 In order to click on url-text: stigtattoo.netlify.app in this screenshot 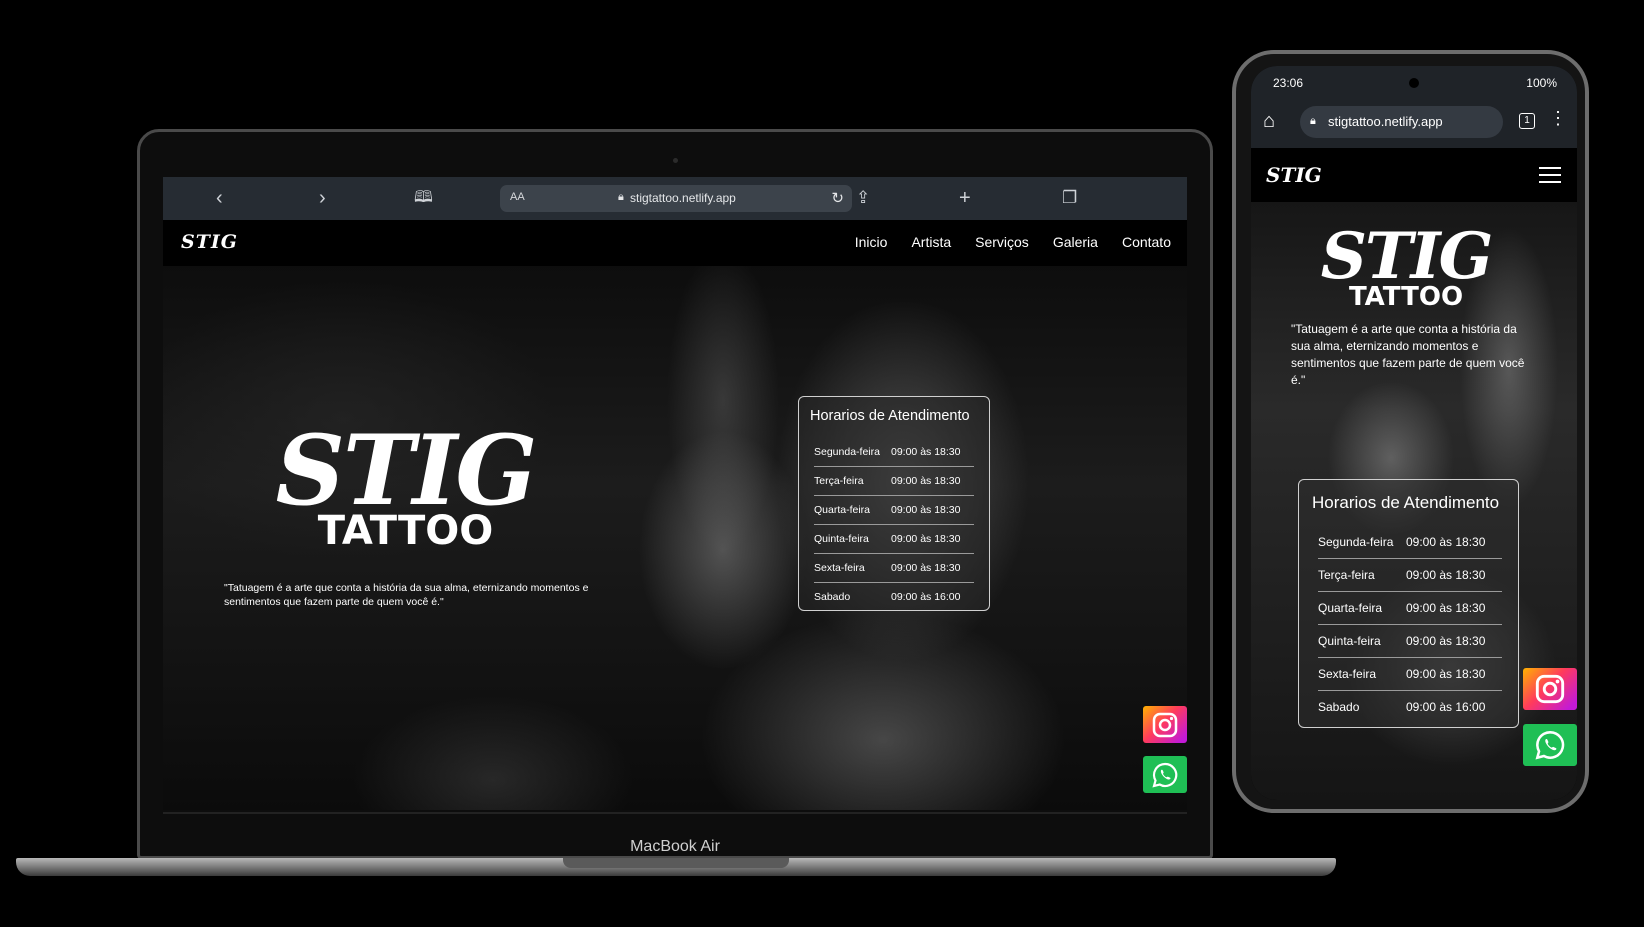, I will do `click(683, 198)`.